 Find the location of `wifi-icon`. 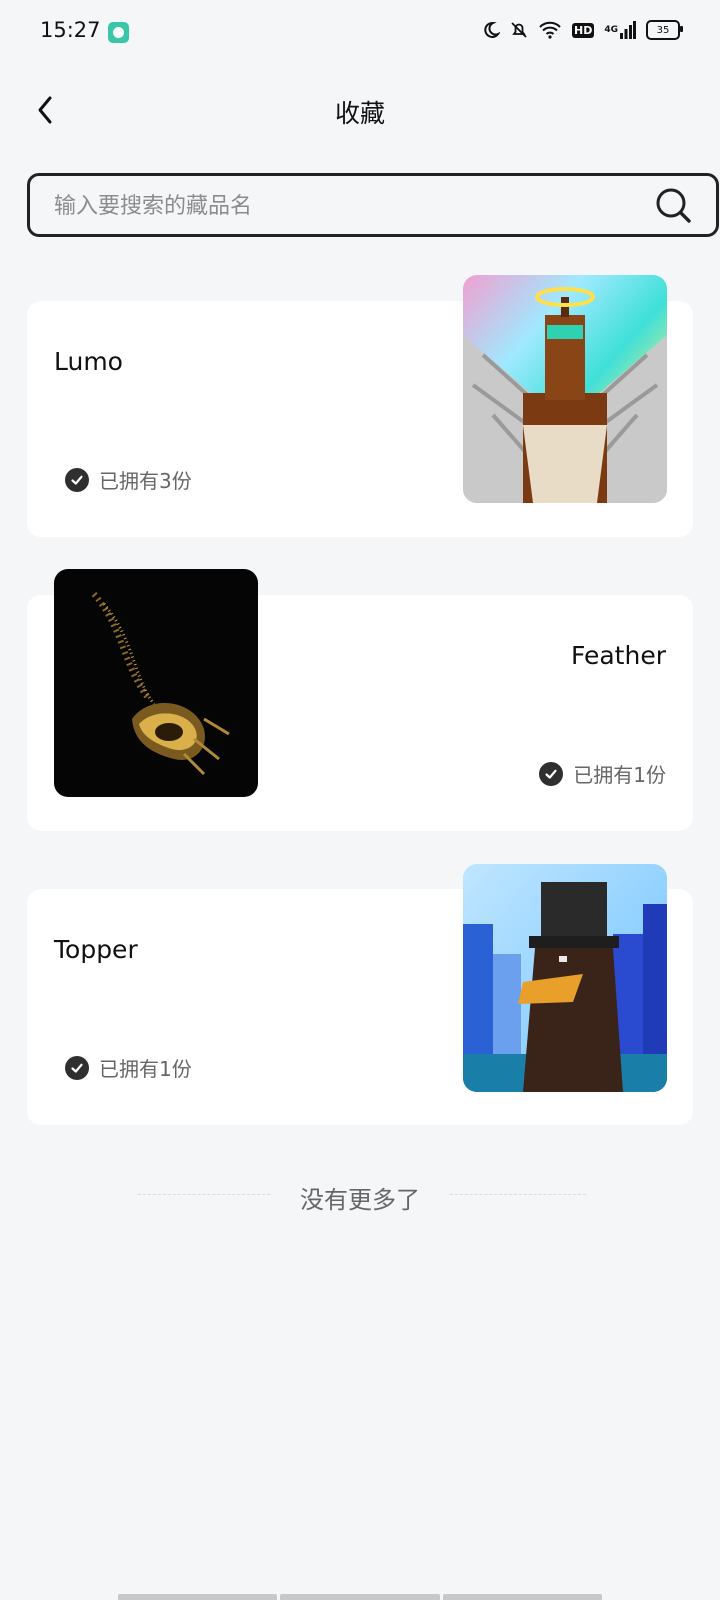

wifi-icon is located at coordinates (550, 30).